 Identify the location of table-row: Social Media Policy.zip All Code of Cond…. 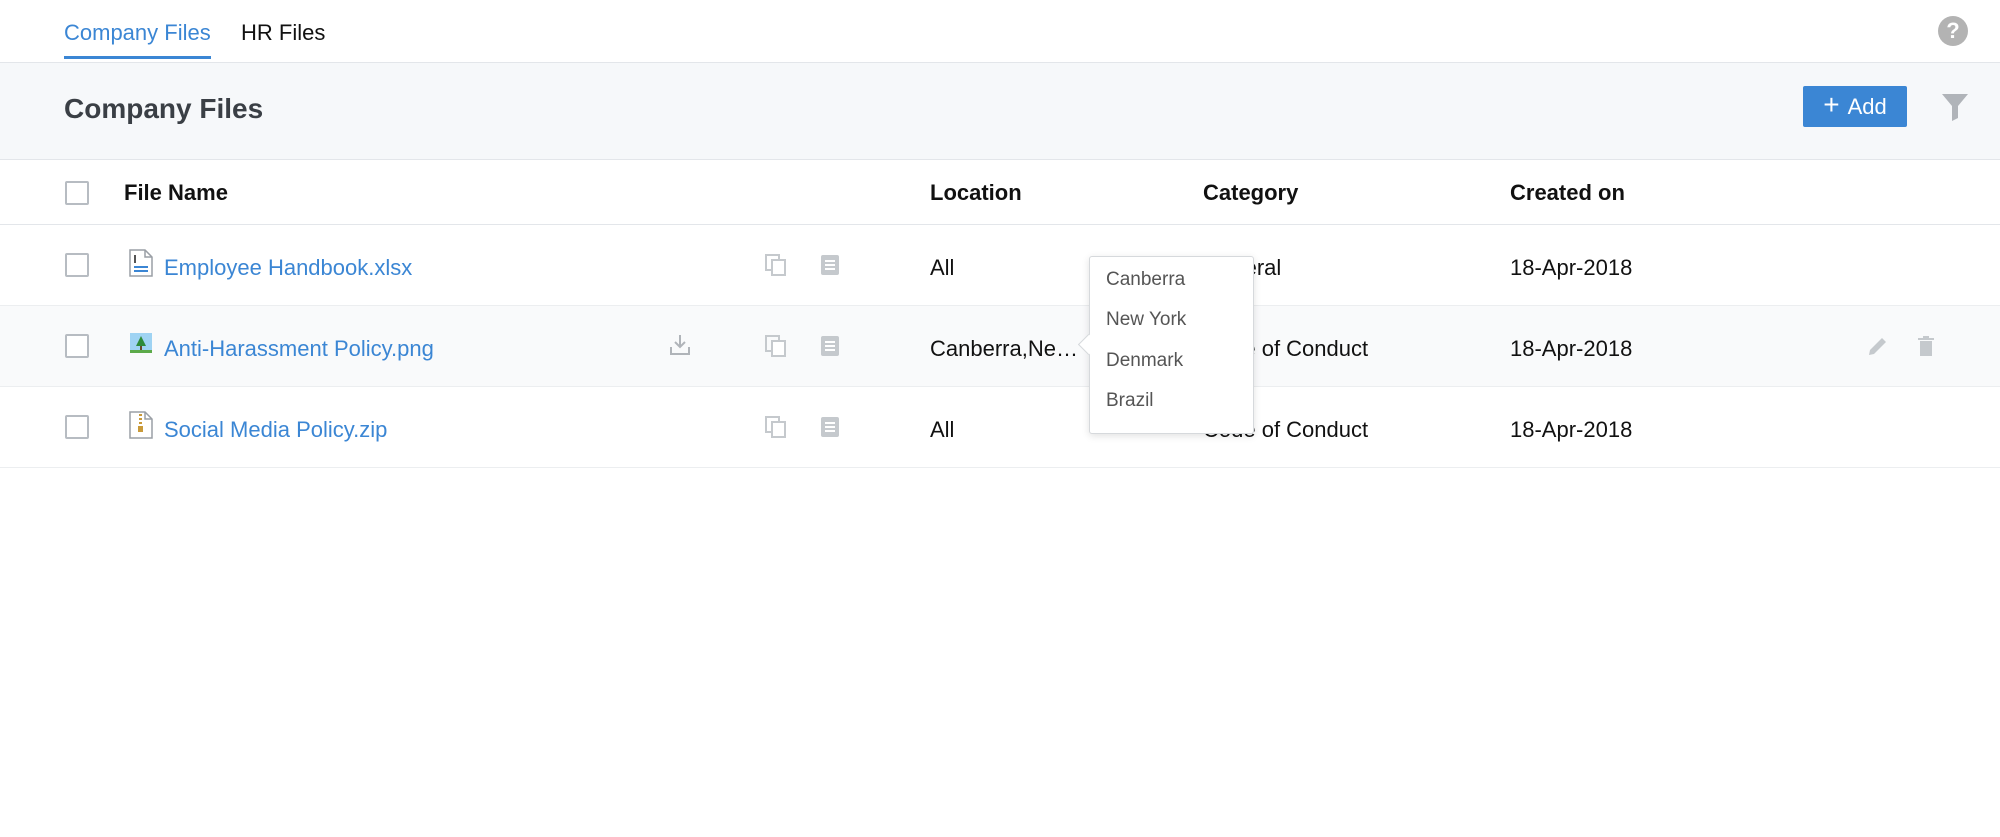
(1000, 427).